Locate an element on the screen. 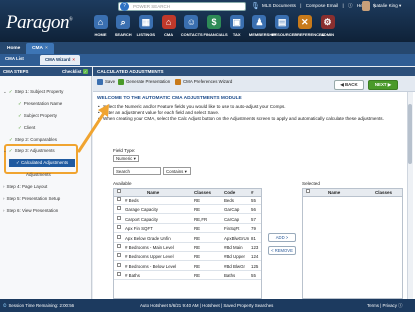  table-cell: Baths is located at coordinates (230, 276).